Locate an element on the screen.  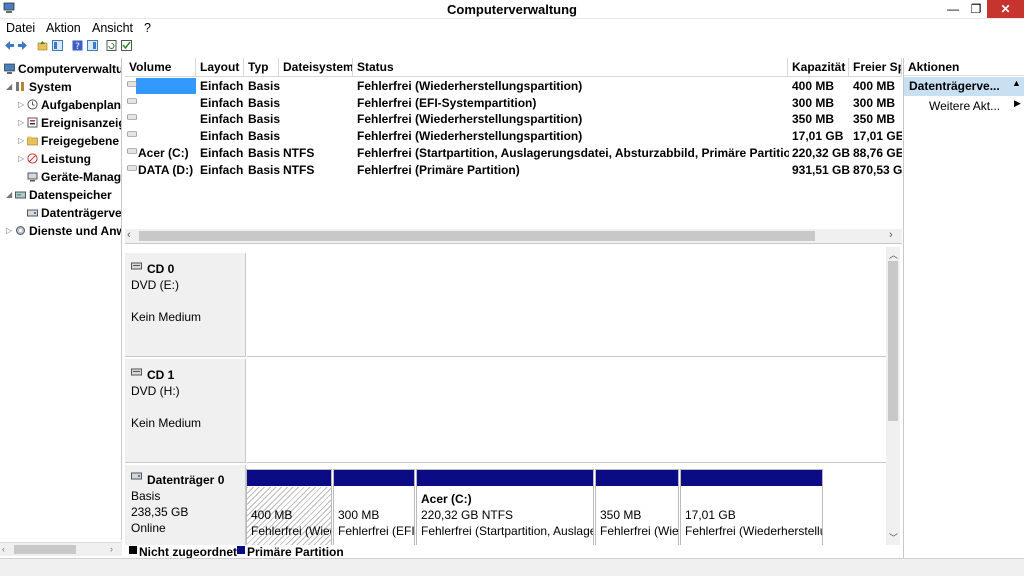
table-cell: Einfach is located at coordinates (222, 119).